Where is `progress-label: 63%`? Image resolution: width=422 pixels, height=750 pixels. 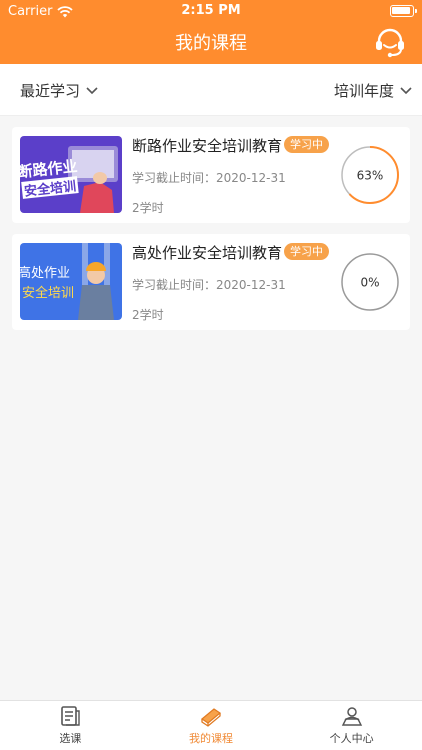
progress-label: 63% is located at coordinates (370, 176).